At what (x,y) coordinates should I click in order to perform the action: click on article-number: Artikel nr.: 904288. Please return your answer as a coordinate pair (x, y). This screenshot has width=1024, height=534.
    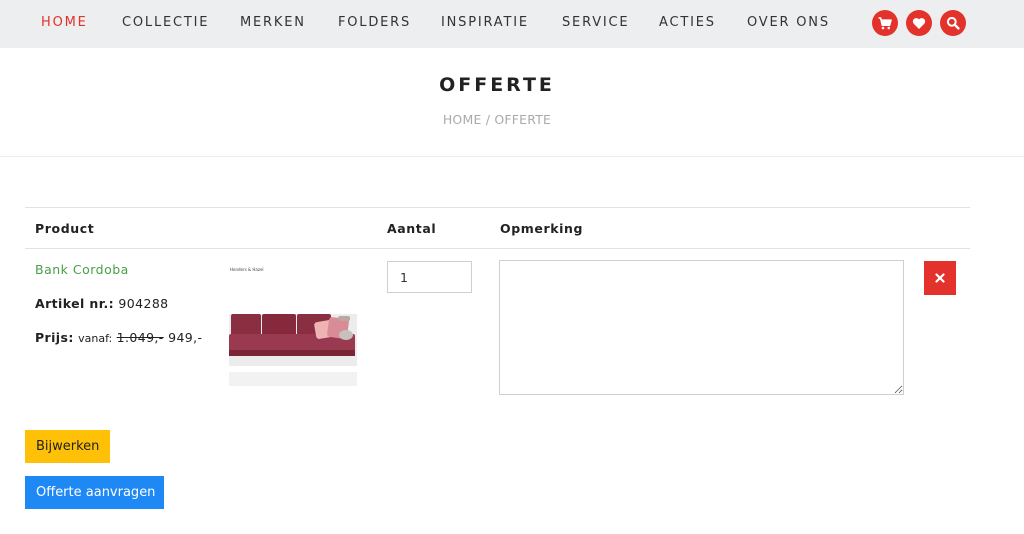
    Looking at the image, I should click on (102, 303).